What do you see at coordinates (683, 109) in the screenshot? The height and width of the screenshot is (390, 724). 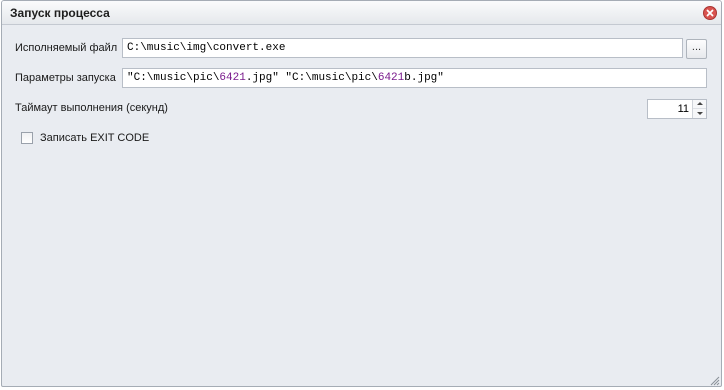 I see `timeout-value: 11` at bounding box center [683, 109].